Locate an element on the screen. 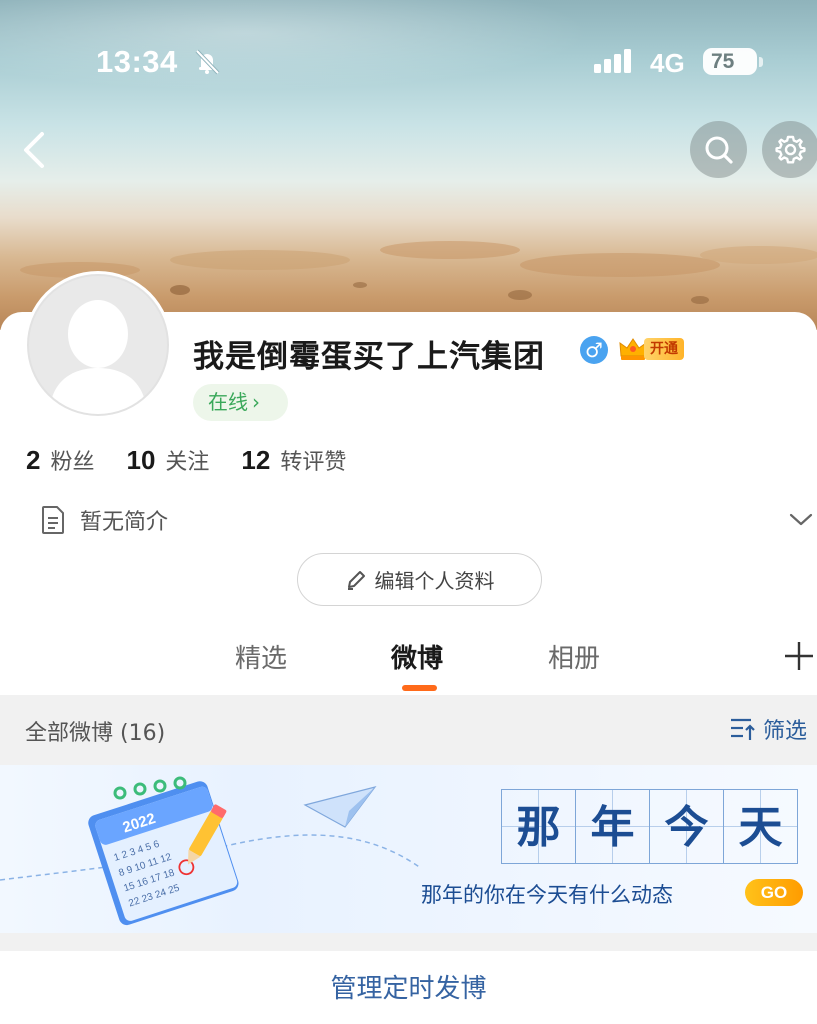 Image resolution: width=817 pixels, height=1024 pixels. stat-value: 10 is located at coordinates (141, 460).